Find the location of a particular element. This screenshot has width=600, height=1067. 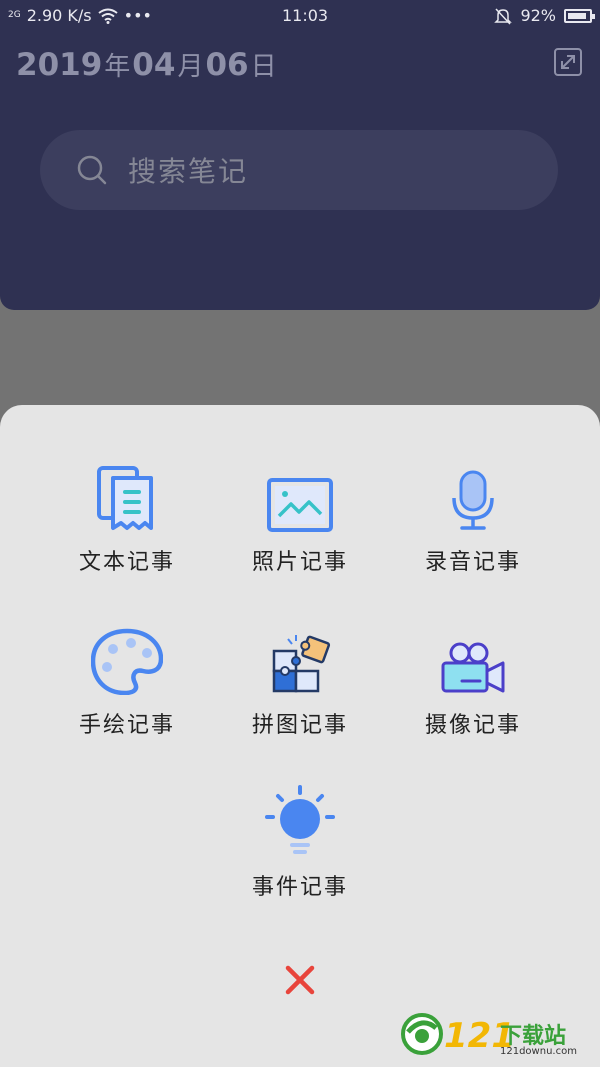

network-speed: 2.90 K/s is located at coordinates (59, 15).